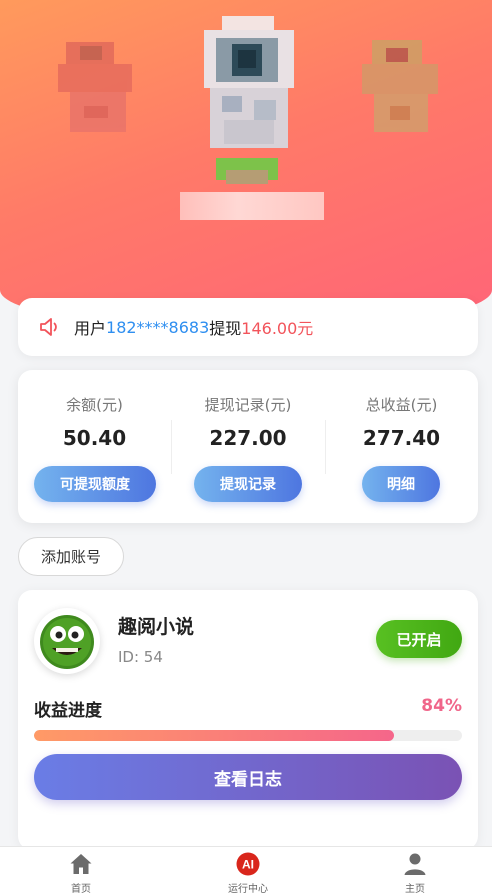 The image size is (492, 894). I want to click on stat-value: 227.00, so click(248, 438).